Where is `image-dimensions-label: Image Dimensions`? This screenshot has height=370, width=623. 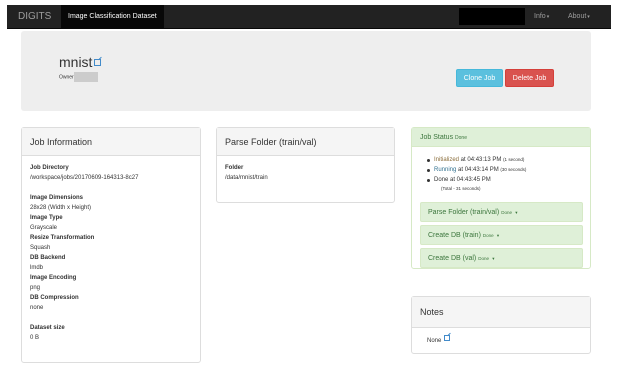
image-dimensions-label: Image Dimensions is located at coordinates (57, 198).